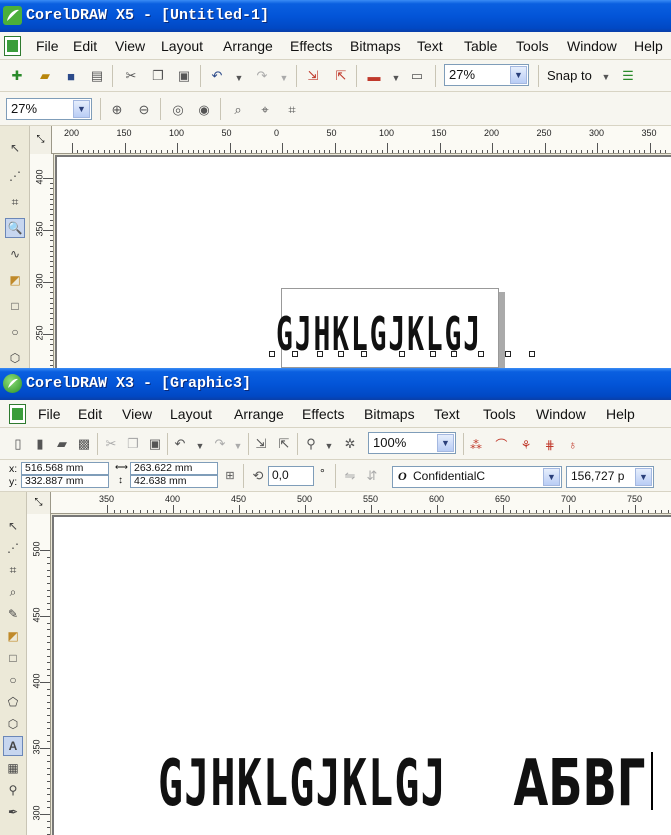  Describe the element at coordinates (97, 76) in the screenshot. I see `print-icon: ▤` at that location.